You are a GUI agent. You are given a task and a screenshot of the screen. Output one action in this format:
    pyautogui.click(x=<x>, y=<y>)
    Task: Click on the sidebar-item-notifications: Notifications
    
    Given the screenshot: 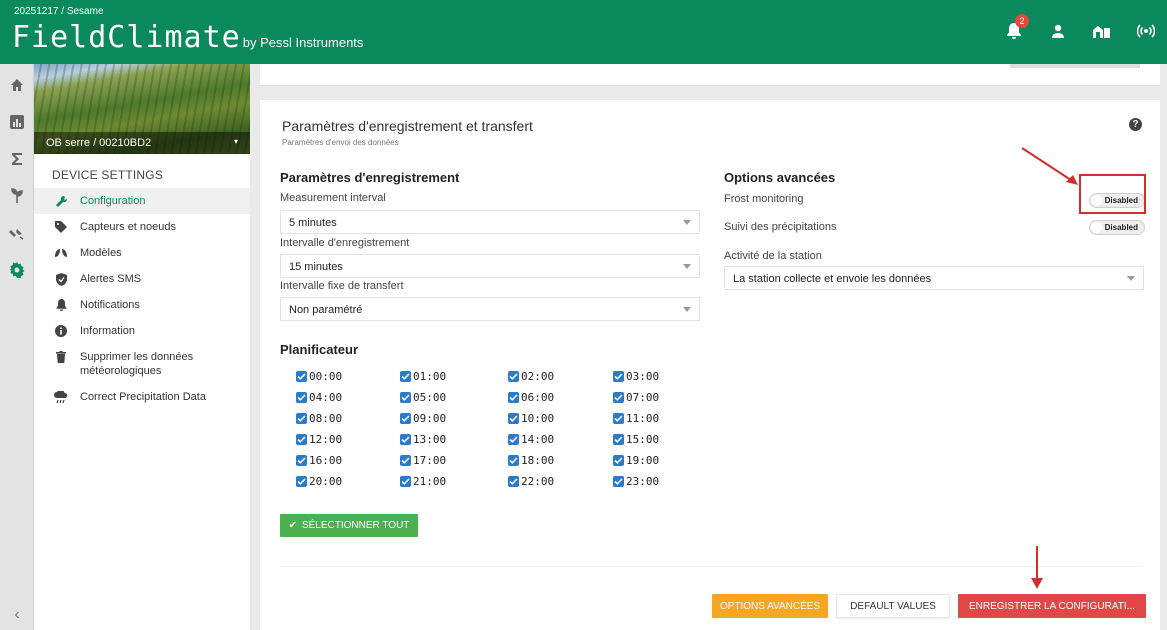 What is the action you would take?
    pyautogui.click(x=142, y=305)
    